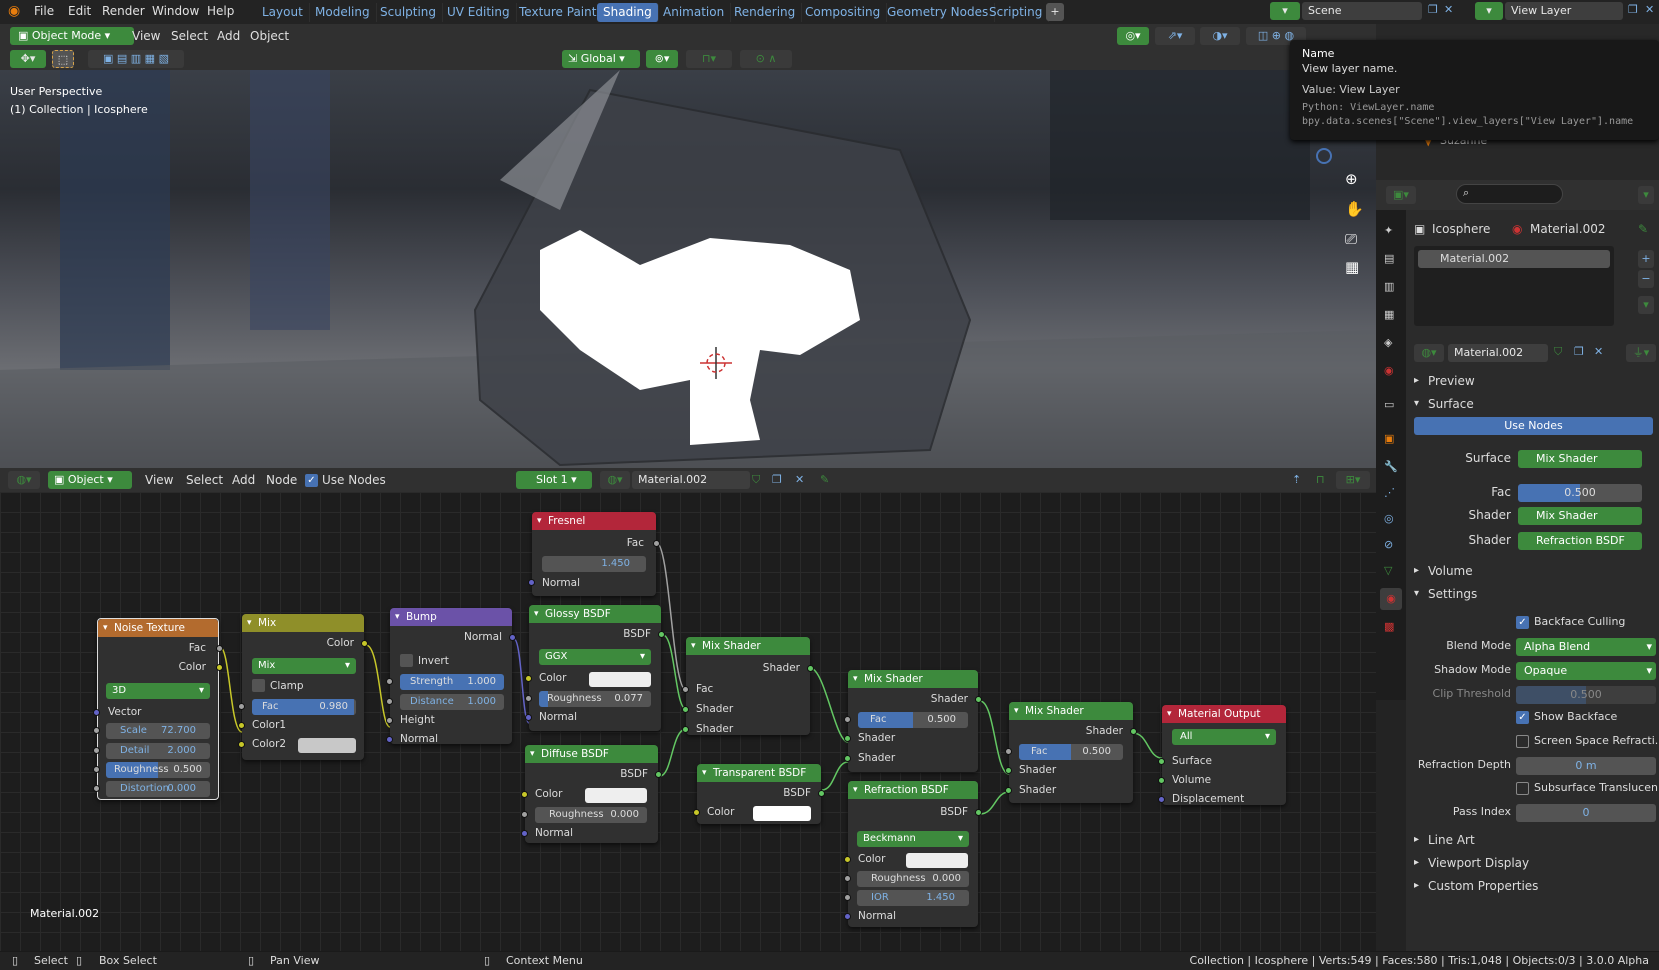 The width and height of the screenshot is (1659, 970). I want to click on volume-panel-header: Volume, so click(1450, 571).